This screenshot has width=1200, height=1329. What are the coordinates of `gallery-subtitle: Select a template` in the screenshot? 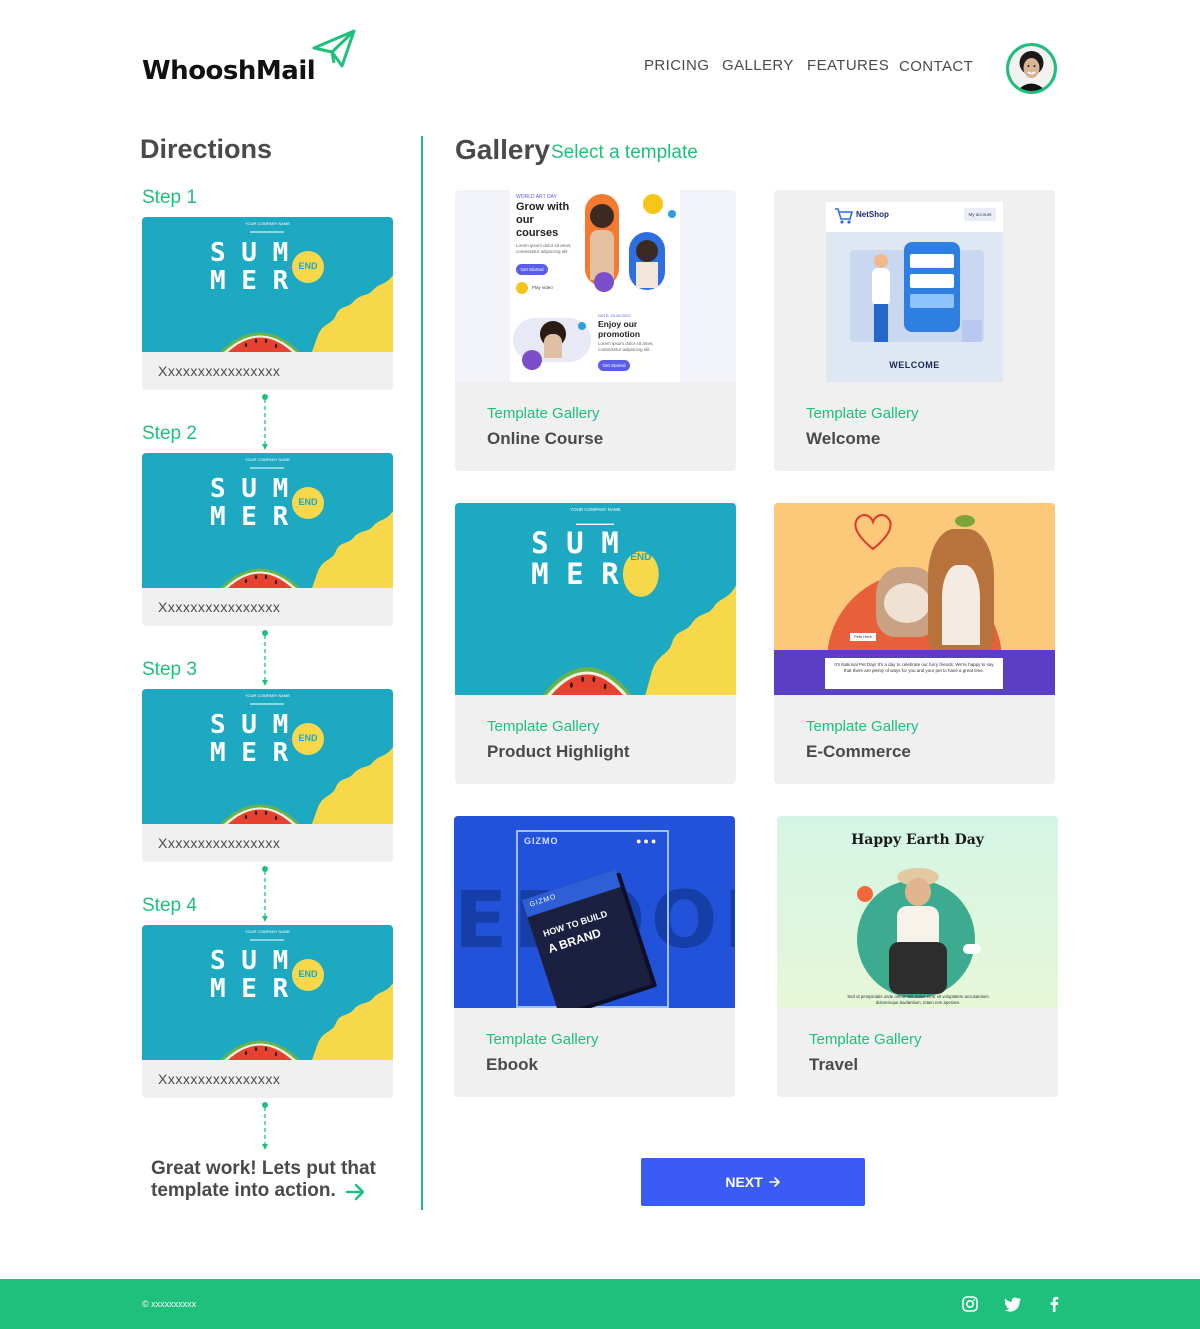 It's located at (624, 152).